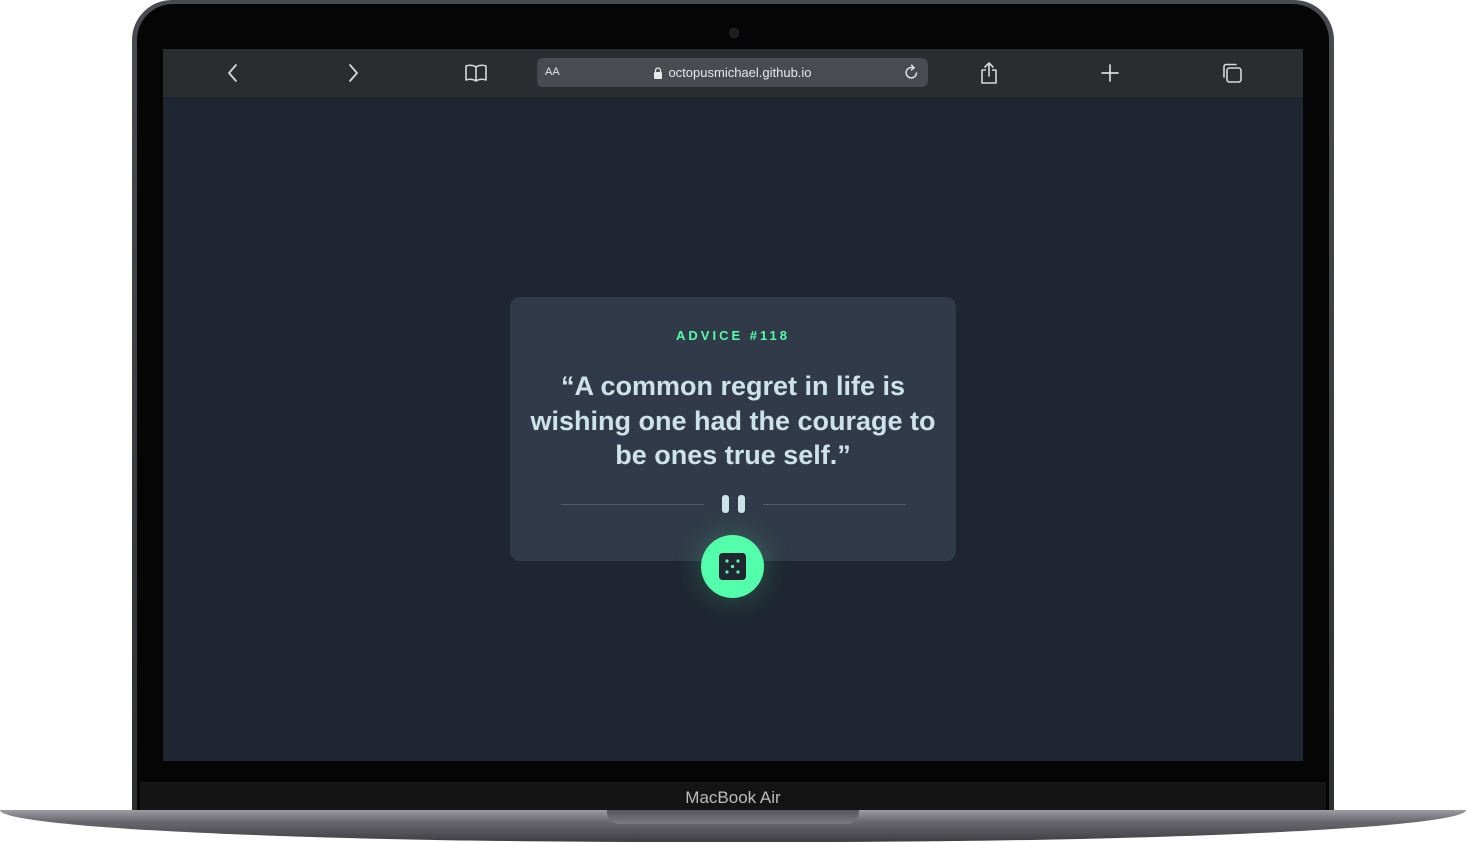  I want to click on url-display: octopusmichael.github.io, so click(732, 72).